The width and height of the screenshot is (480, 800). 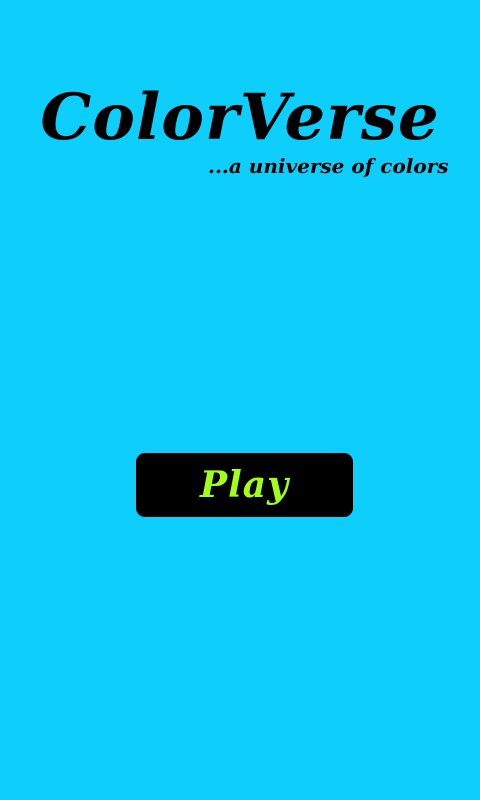 What do you see at coordinates (328, 166) in the screenshot?
I see `game-tagline: ...a universe of colors` at bounding box center [328, 166].